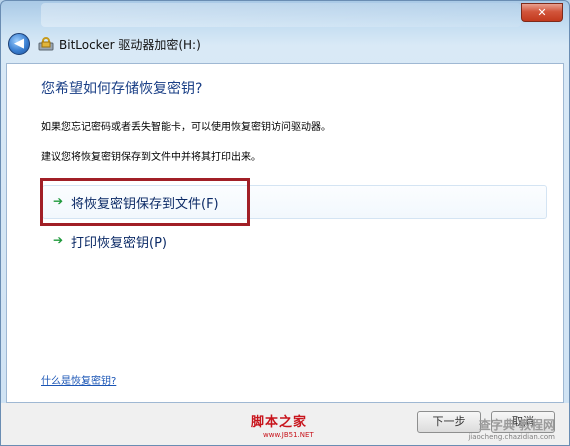 The width and height of the screenshot is (570, 446). What do you see at coordinates (130, 45) in the screenshot?
I see `window-title: BitLocker 驱动器加密(H:)` at bounding box center [130, 45].